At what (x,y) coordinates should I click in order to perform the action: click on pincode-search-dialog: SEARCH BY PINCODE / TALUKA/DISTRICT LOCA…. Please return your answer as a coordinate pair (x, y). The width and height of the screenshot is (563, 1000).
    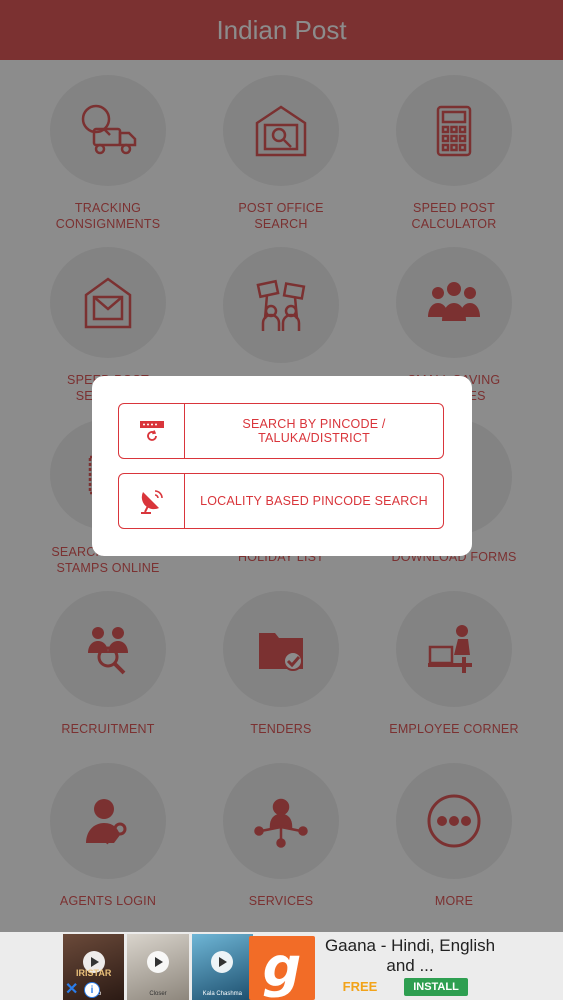
    Looking at the image, I should click on (282, 466).